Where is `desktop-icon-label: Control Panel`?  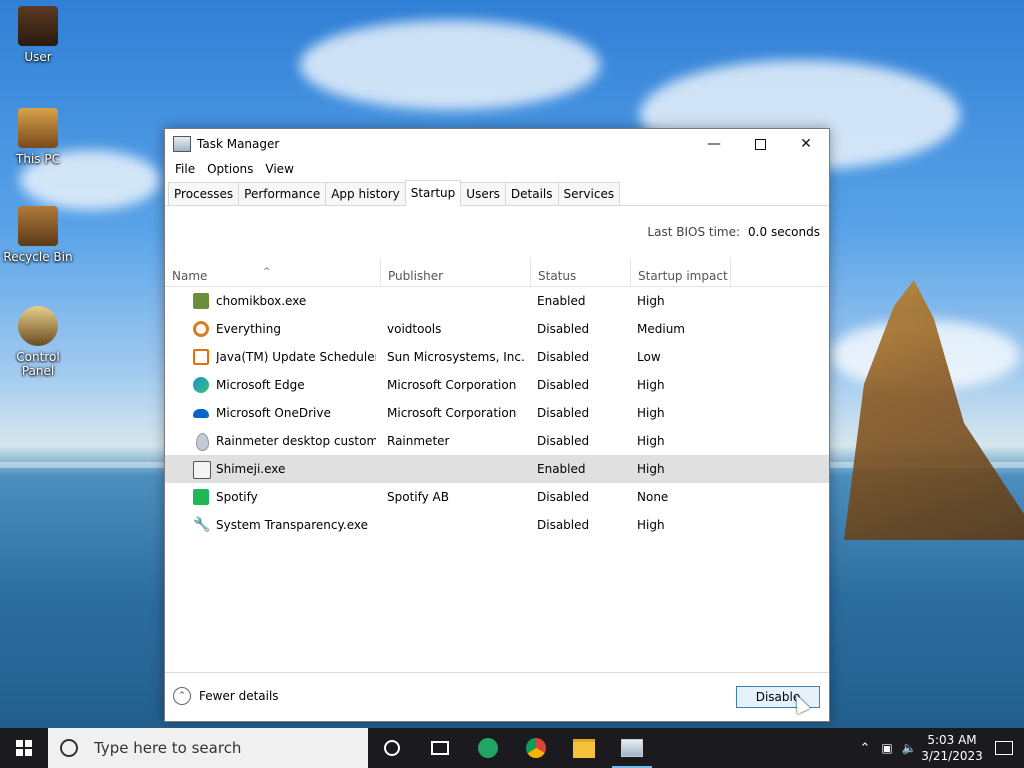 desktop-icon-label: Control Panel is located at coordinates (38, 364).